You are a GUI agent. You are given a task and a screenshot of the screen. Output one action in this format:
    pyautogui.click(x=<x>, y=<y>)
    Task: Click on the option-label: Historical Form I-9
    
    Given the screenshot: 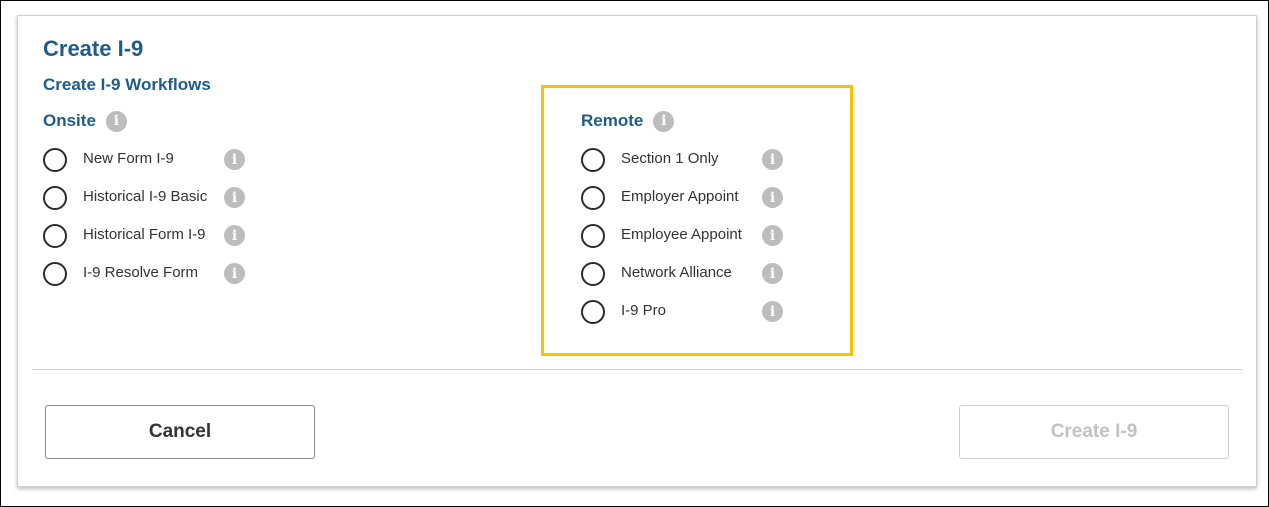 What is the action you would take?
    pyautogui.click(x=144, y=234)
    